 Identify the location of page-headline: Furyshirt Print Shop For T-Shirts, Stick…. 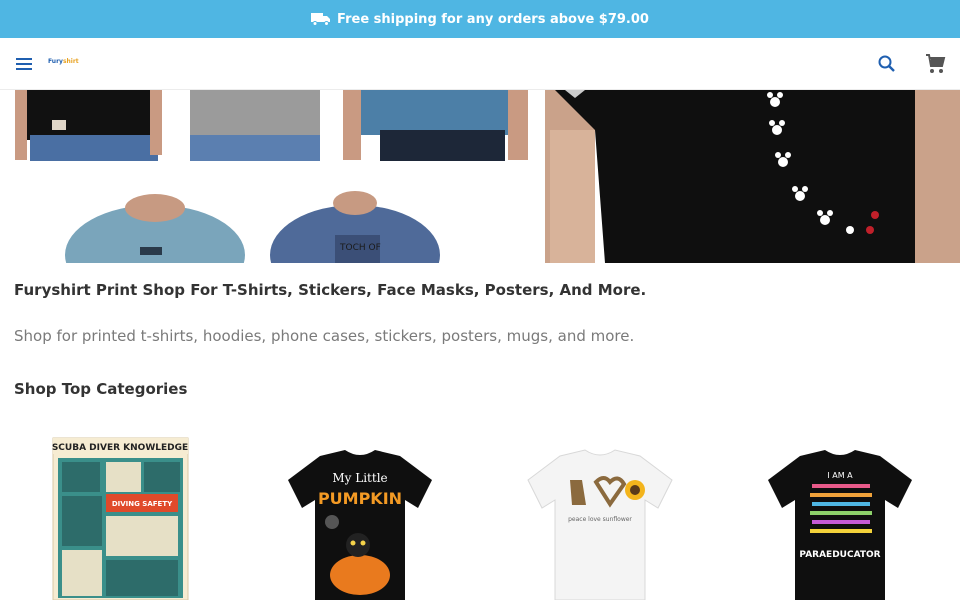
(330, 290).